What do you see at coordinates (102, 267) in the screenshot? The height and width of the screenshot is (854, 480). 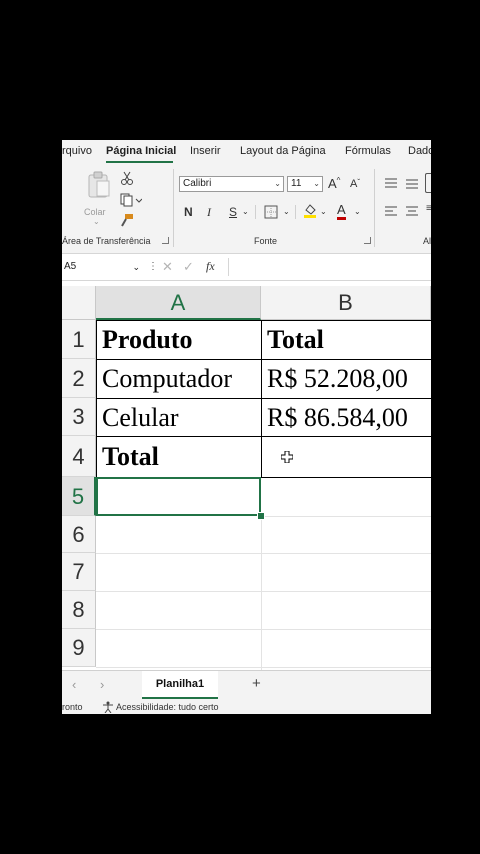 I see `name-box: A5 ⌄` at bounding box center [102, 267].